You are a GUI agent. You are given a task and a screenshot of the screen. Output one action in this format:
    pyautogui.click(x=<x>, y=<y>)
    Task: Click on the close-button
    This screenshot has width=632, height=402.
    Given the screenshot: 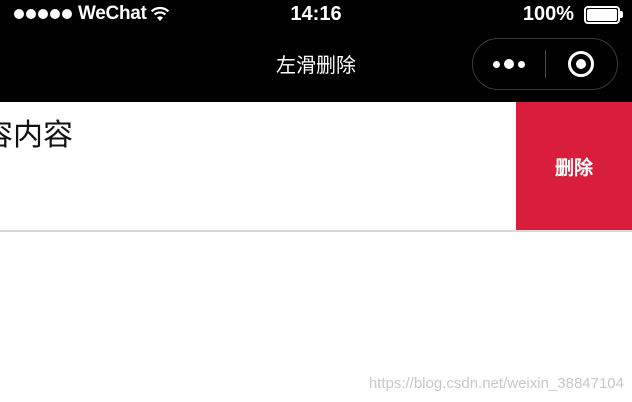 What is the action you would take?
    pyautogui.click(x=582, y=64)
    